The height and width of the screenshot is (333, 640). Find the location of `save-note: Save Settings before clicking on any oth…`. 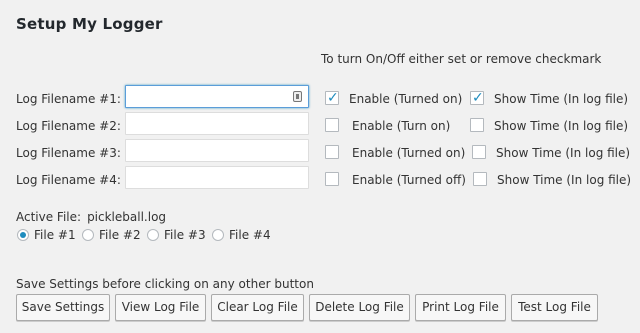

save-note: Save Settings before clicking on any oth… is located at coordinates (165, 284).